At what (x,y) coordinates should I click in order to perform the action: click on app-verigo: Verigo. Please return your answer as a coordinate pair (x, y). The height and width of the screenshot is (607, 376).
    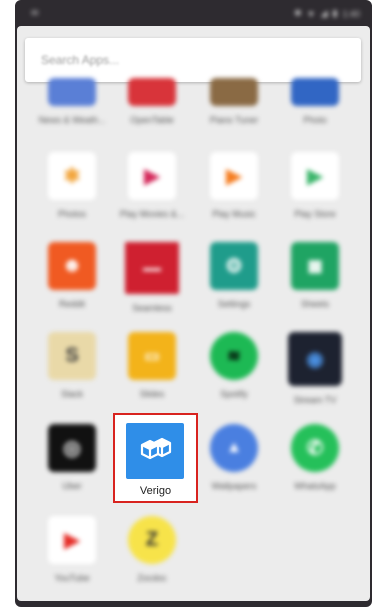
    Looking at the image, I should click on (155, 458).